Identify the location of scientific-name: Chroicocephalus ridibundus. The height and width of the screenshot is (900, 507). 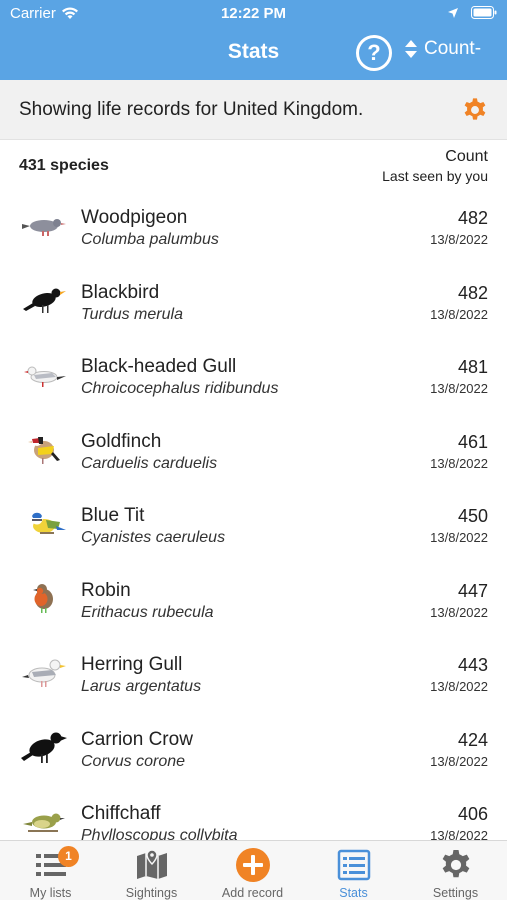
(180, 388).